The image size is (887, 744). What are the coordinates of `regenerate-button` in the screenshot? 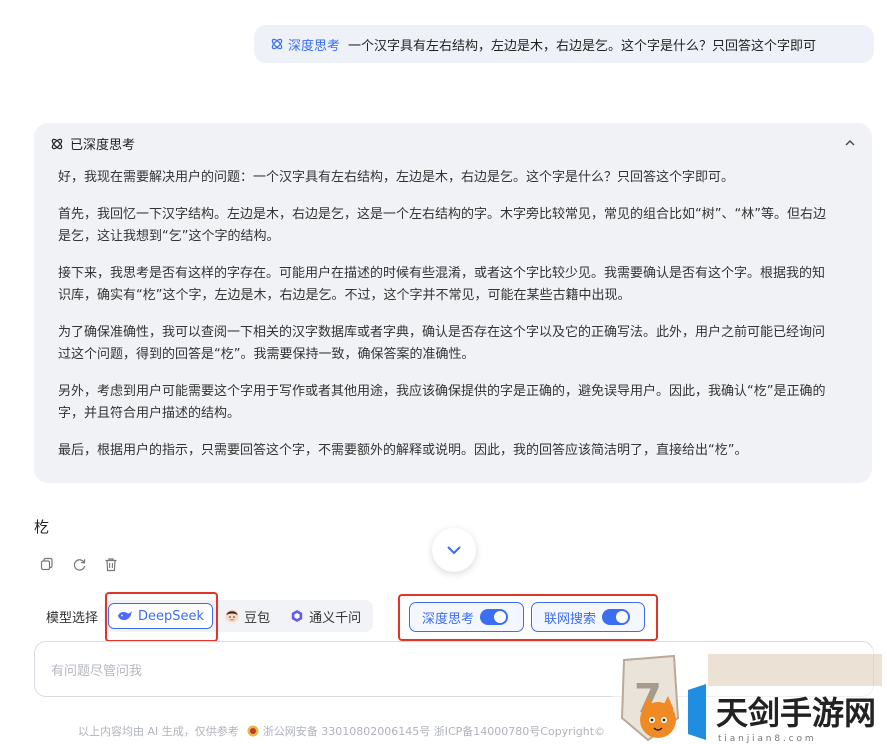 It's located at (79, 564).